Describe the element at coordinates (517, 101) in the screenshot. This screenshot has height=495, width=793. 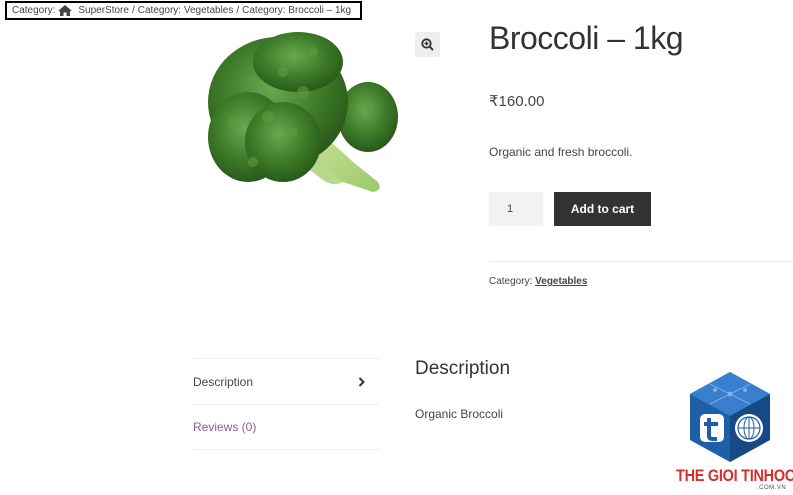
I see `product-price: ₹160.00` at that location.